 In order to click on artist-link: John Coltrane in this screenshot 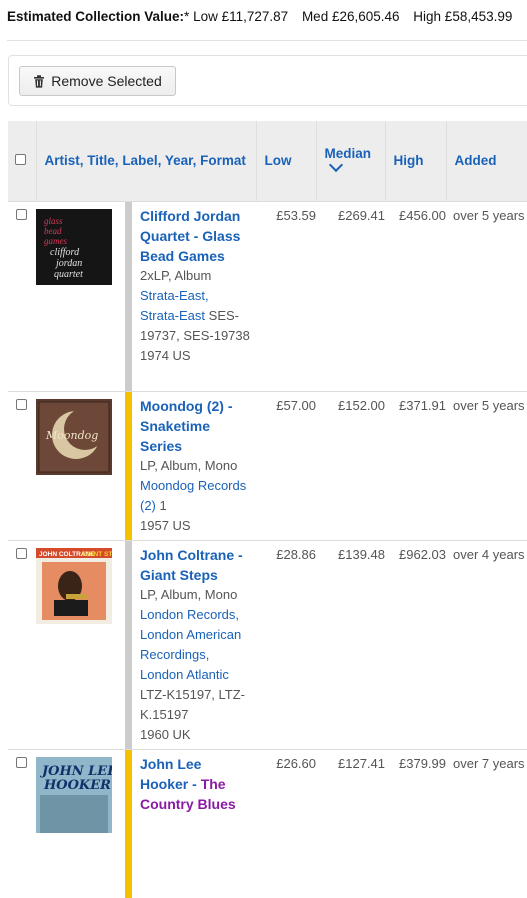, I will do `click(187, 555)`.